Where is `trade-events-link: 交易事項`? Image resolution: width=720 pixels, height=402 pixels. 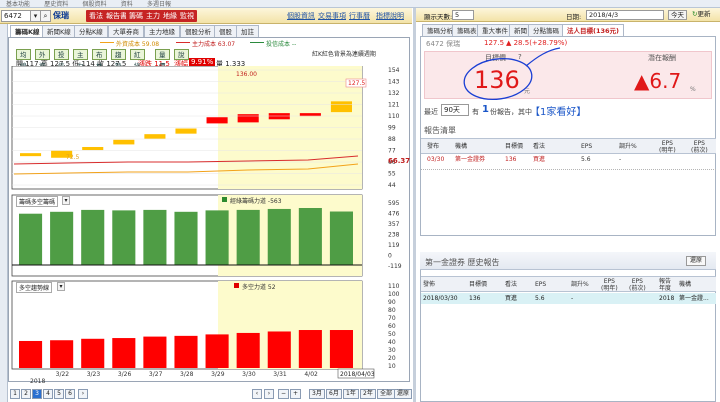
trade-events-link: 交易事項 is located at coordinates (332, 16).